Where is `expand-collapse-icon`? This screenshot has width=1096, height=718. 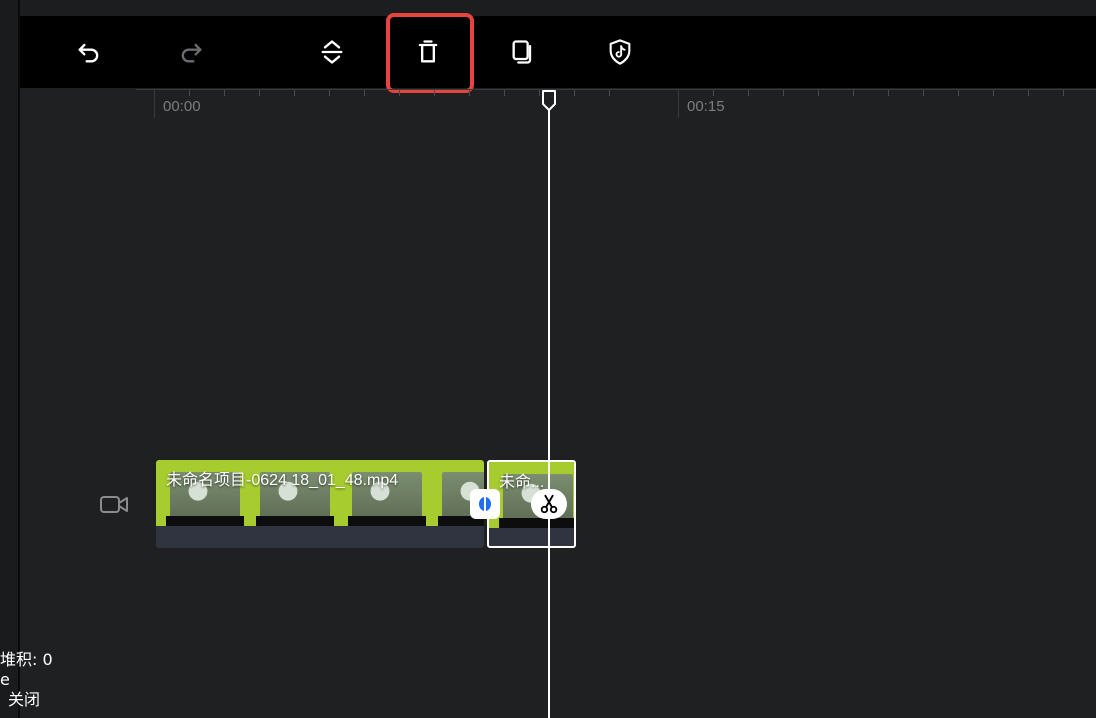 expand-collapse-icon is located at coordinates (332, 52).